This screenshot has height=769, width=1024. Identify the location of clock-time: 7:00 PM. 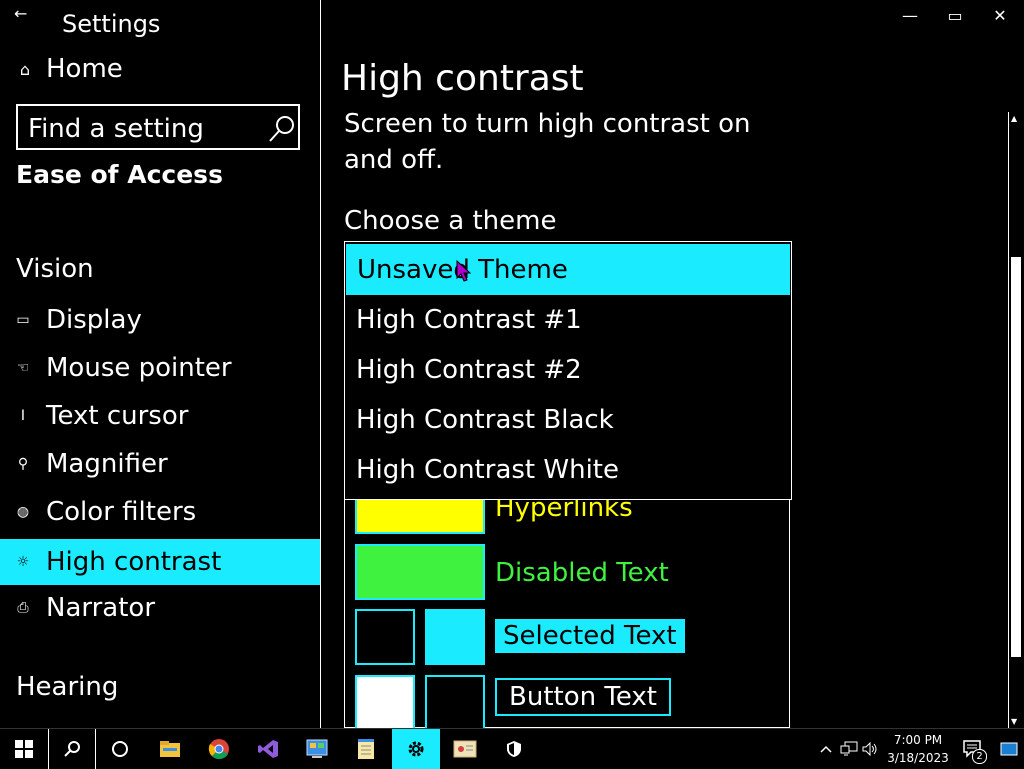
(918, 740).